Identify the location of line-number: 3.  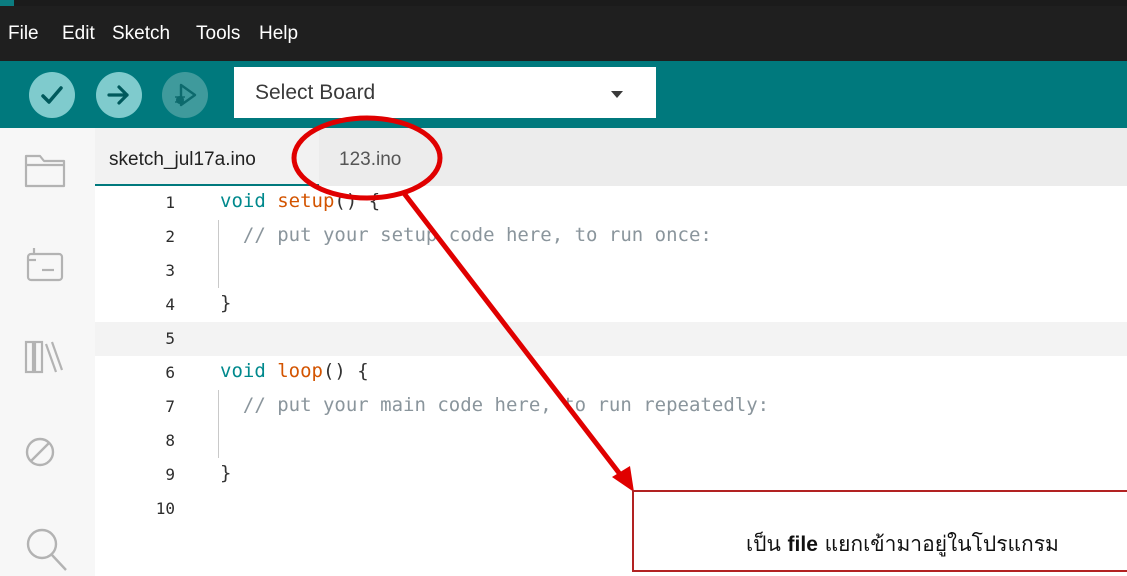
(170, 270).